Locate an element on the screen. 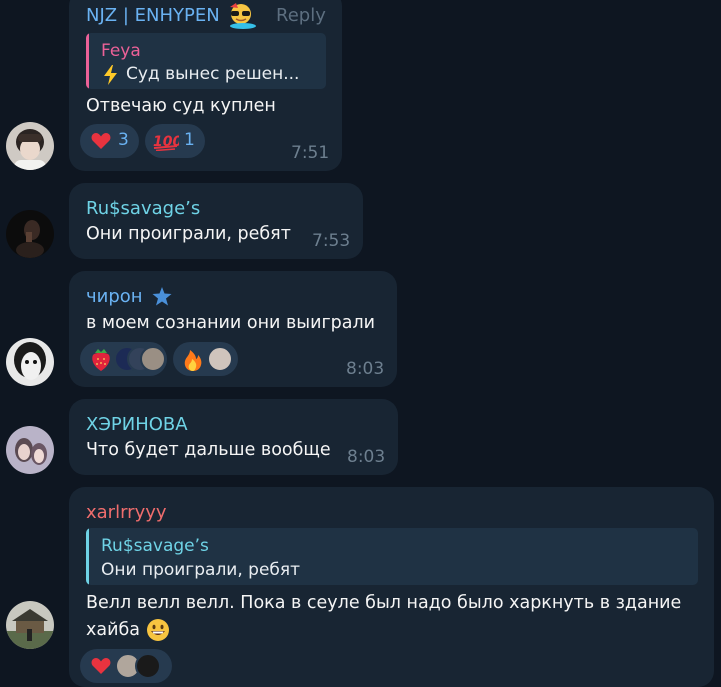 The height and width of the screenshot is (687, 721). avatar-chiron is located at coordinates (30, 362).